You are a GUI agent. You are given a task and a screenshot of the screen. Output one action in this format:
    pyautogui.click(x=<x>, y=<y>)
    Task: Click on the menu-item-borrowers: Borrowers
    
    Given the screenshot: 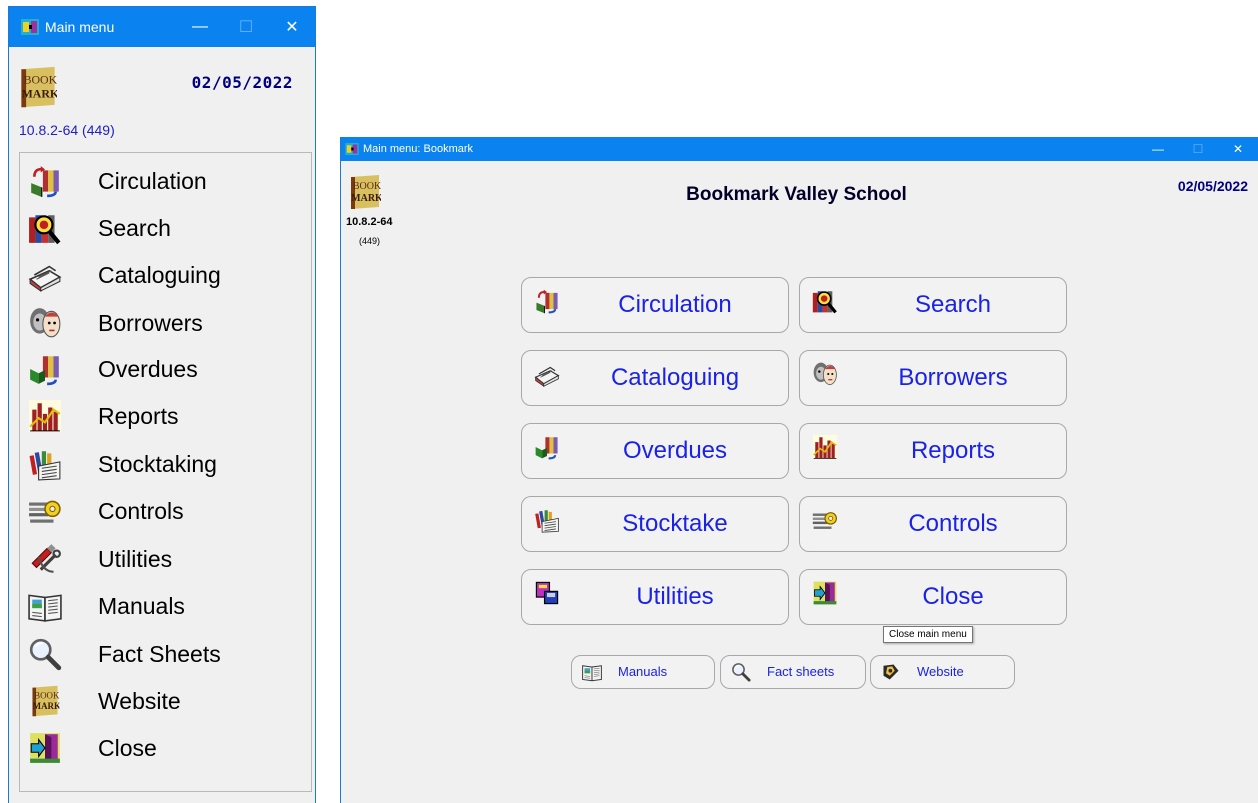 What is the action you would take?
    pyautogui.click(x=165, y=323)
    